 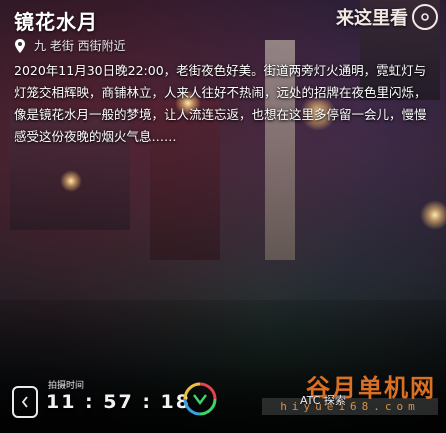 I want to click on page-title: 镜花水月, so click(x=56, y=22).